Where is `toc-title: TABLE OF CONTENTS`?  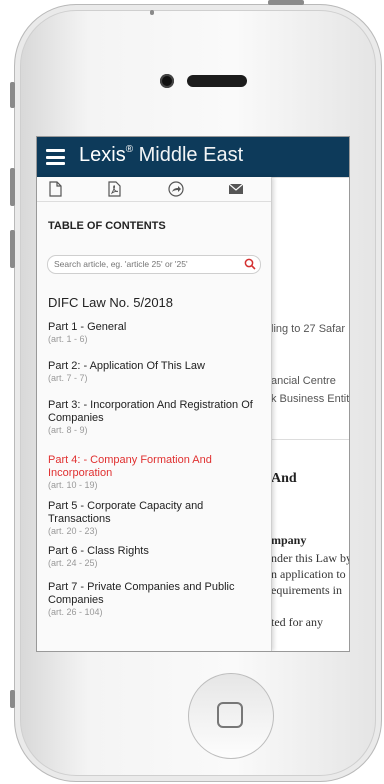
toc-title: TABLE OF CONTENTS is located at coordinates (107, 226).